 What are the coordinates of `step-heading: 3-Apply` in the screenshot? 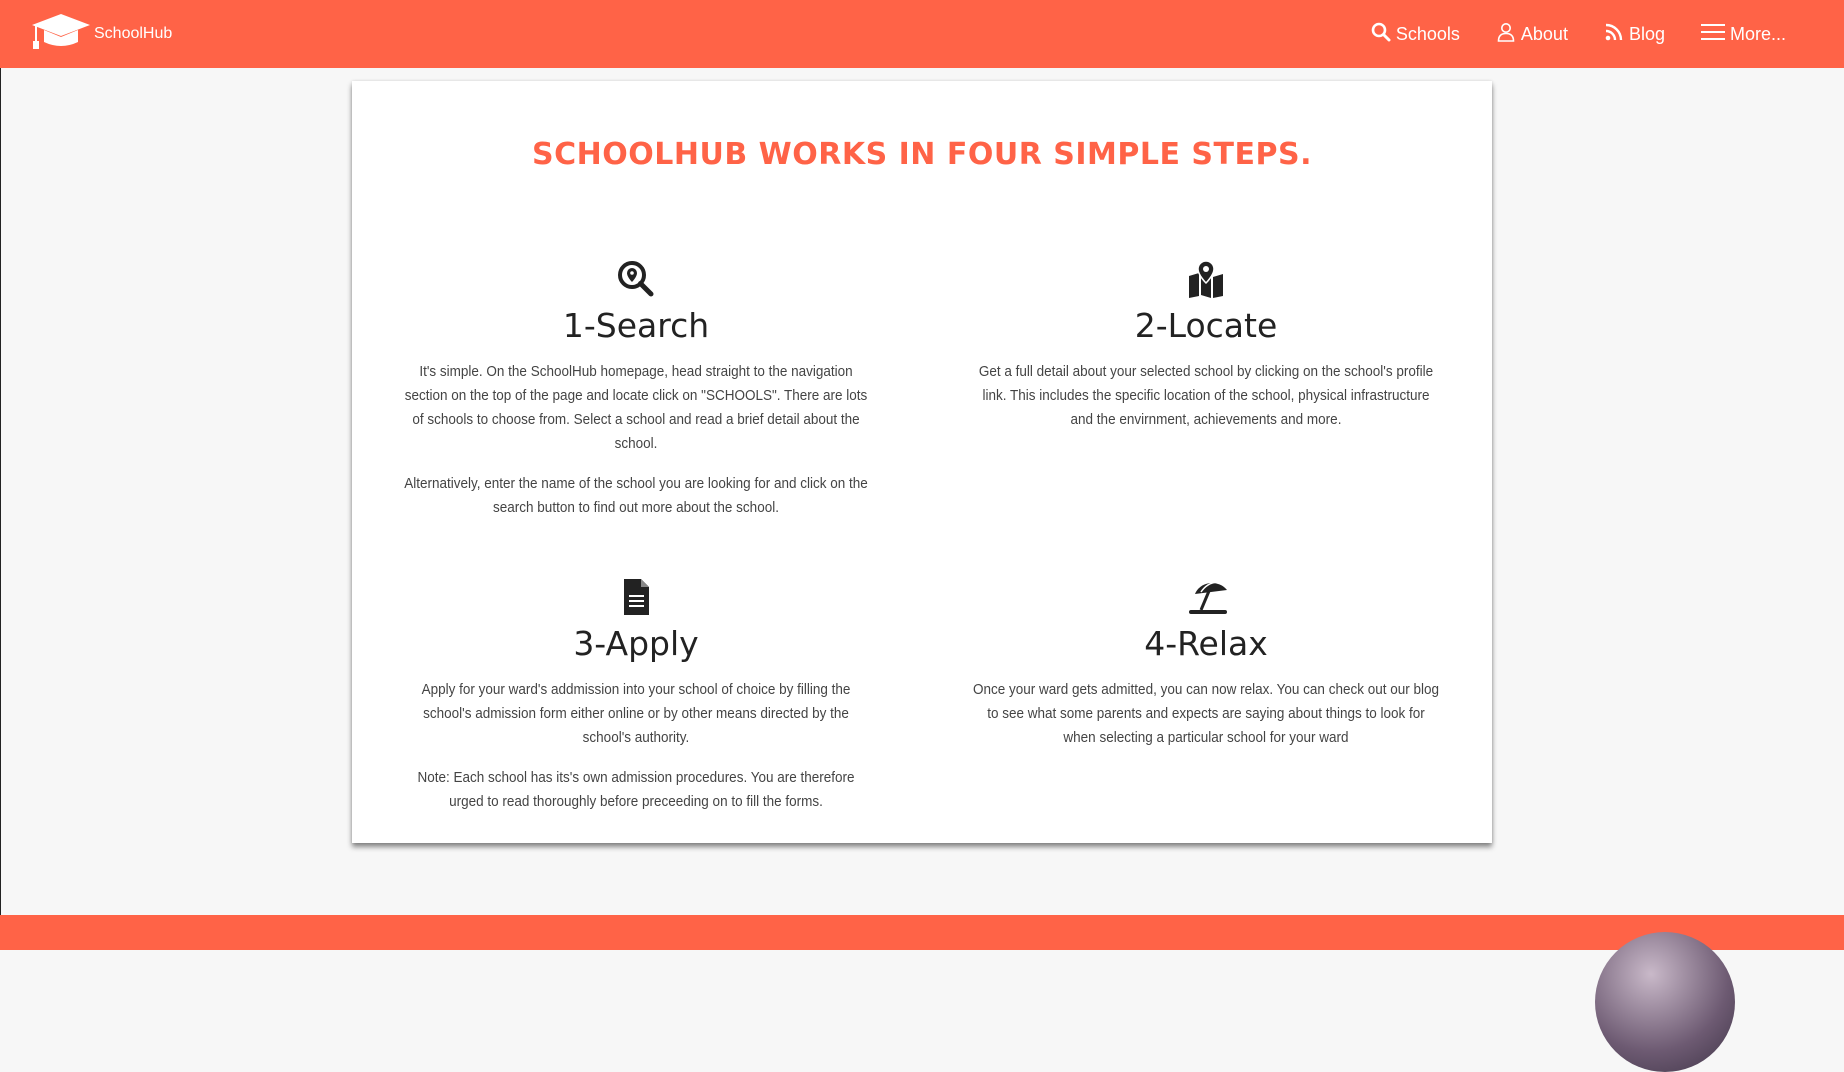 It's located at (636, 643).